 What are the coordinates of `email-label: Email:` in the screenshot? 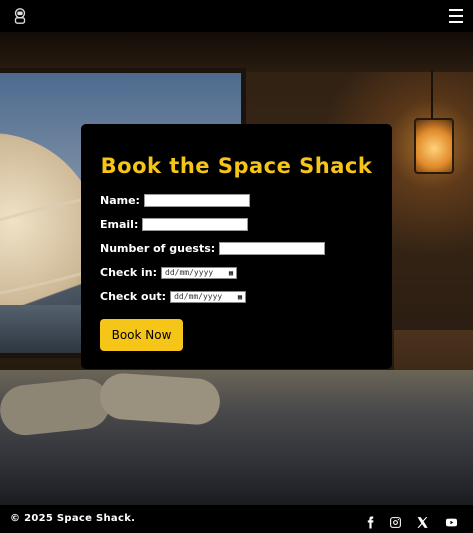 It's located at (119, 224).